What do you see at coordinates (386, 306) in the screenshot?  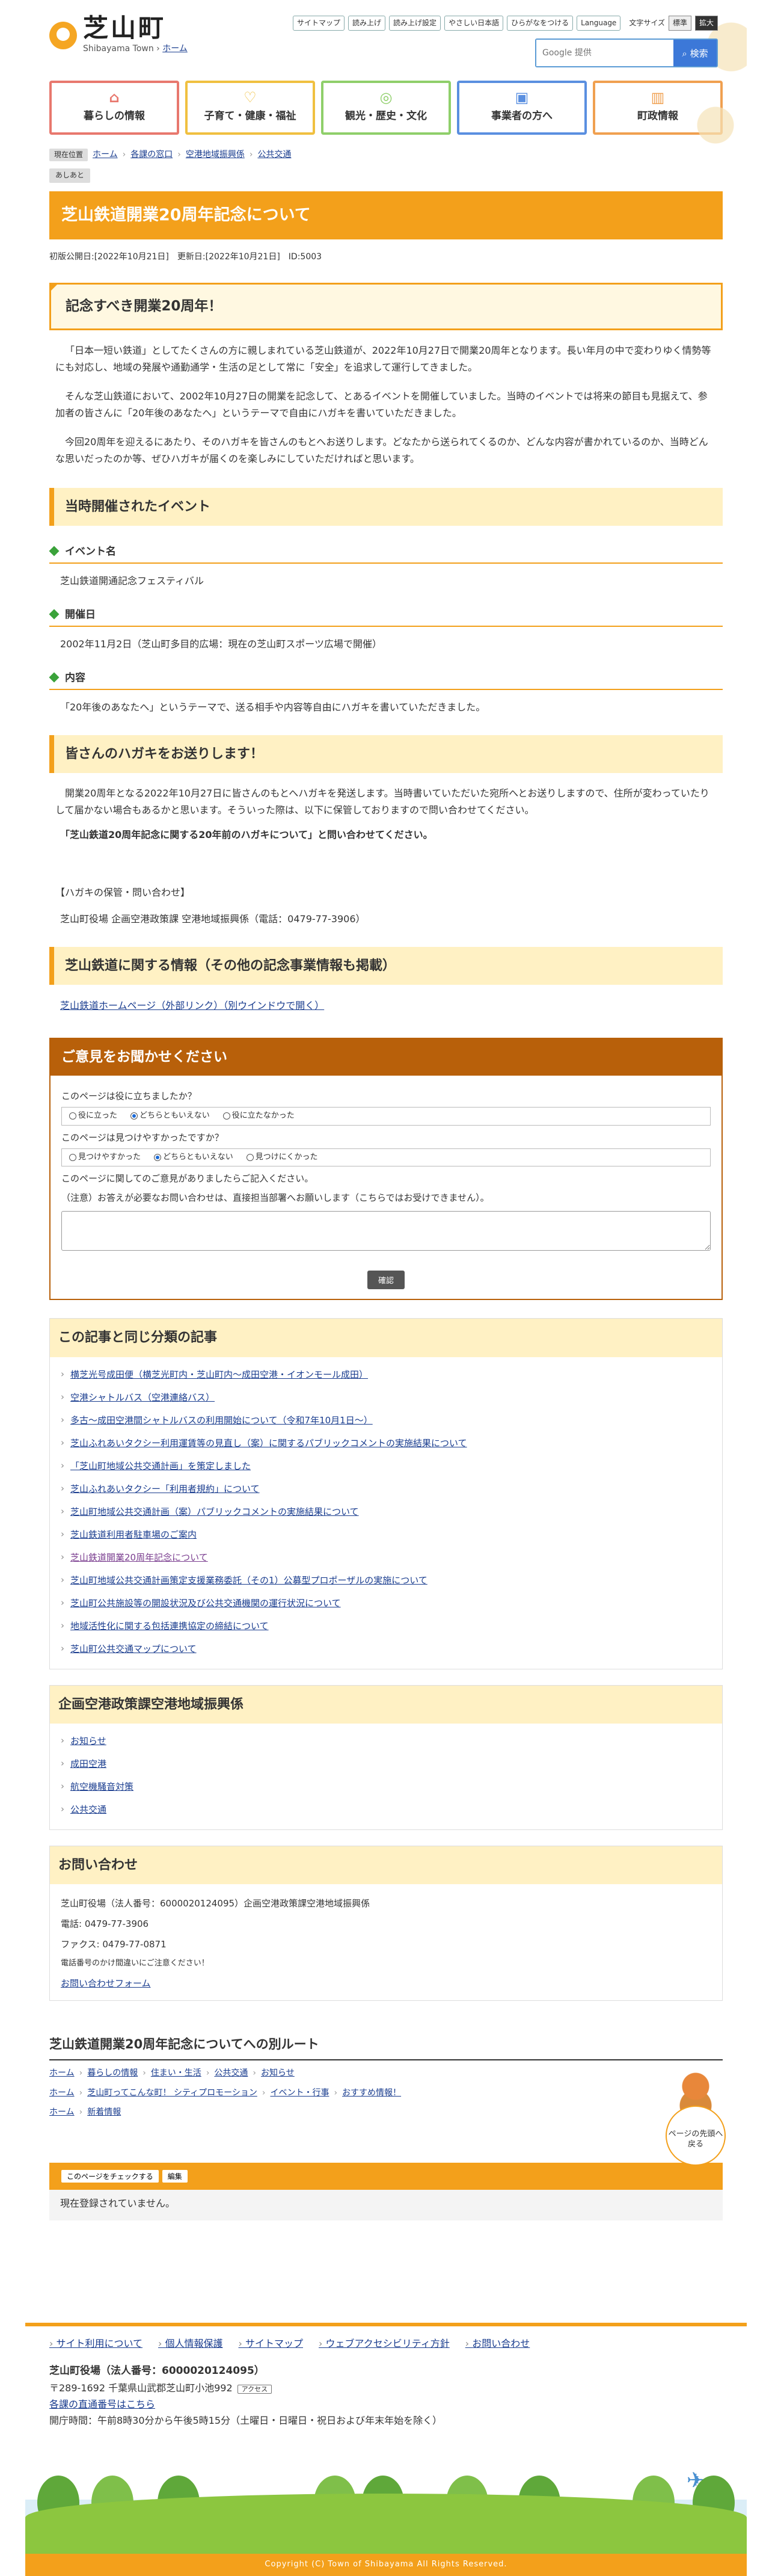 I see `heading-anniversary: 記念すべき開業20周年！` at bounding box center [386, 306].